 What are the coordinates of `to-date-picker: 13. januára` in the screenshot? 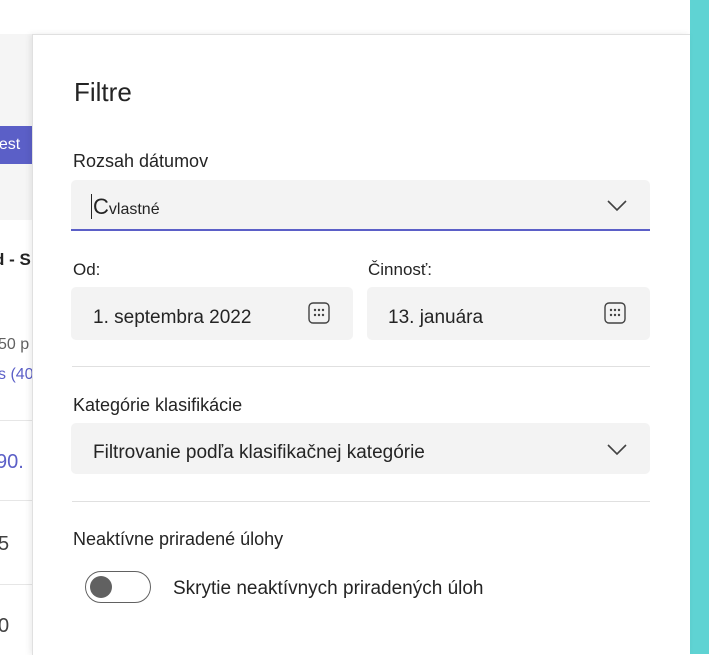 It's located at (508, 313).